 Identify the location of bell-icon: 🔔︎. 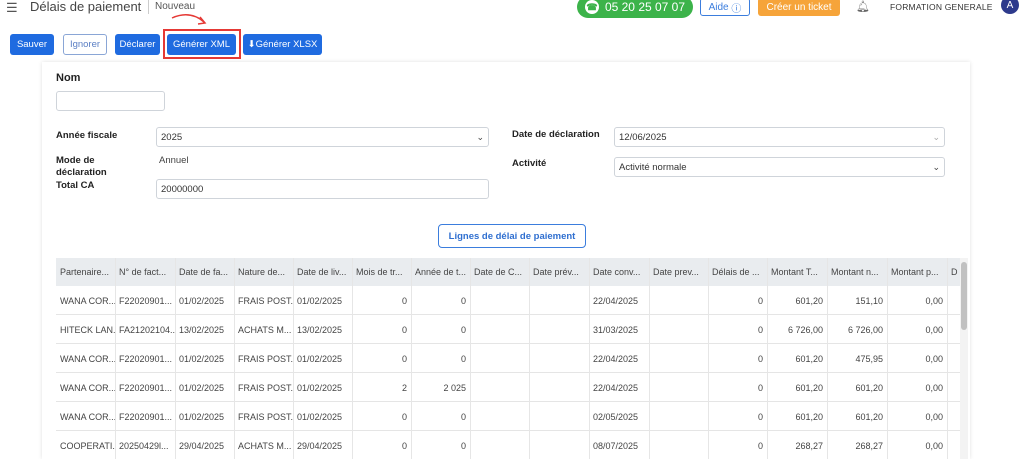
(863, 6).